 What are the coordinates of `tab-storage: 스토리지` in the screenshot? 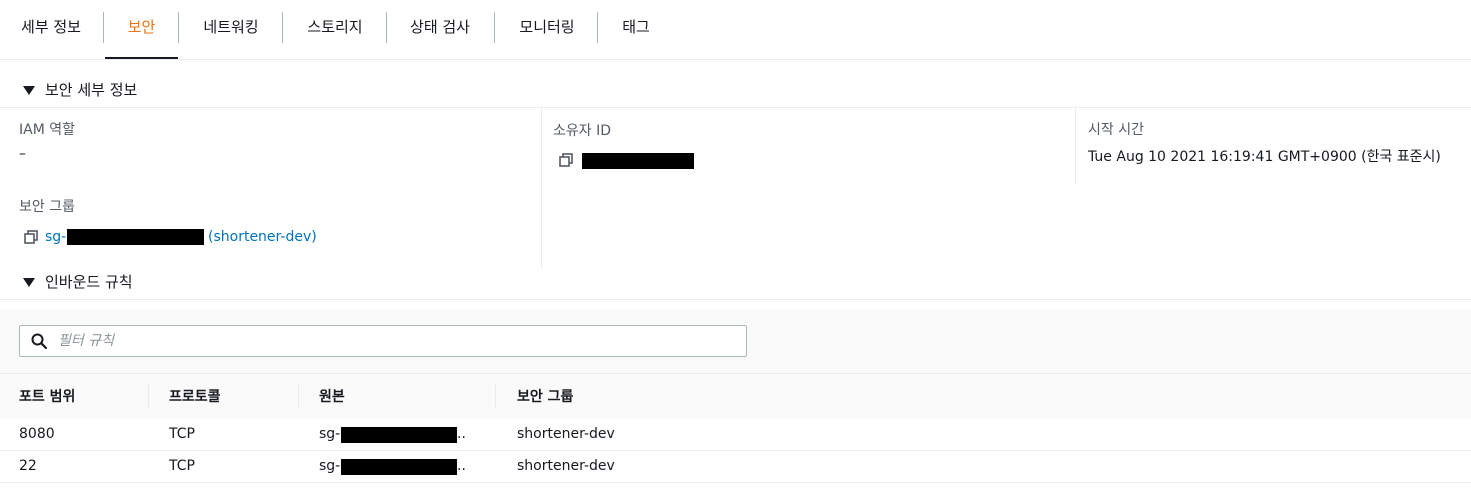 It's located at (335, 29).